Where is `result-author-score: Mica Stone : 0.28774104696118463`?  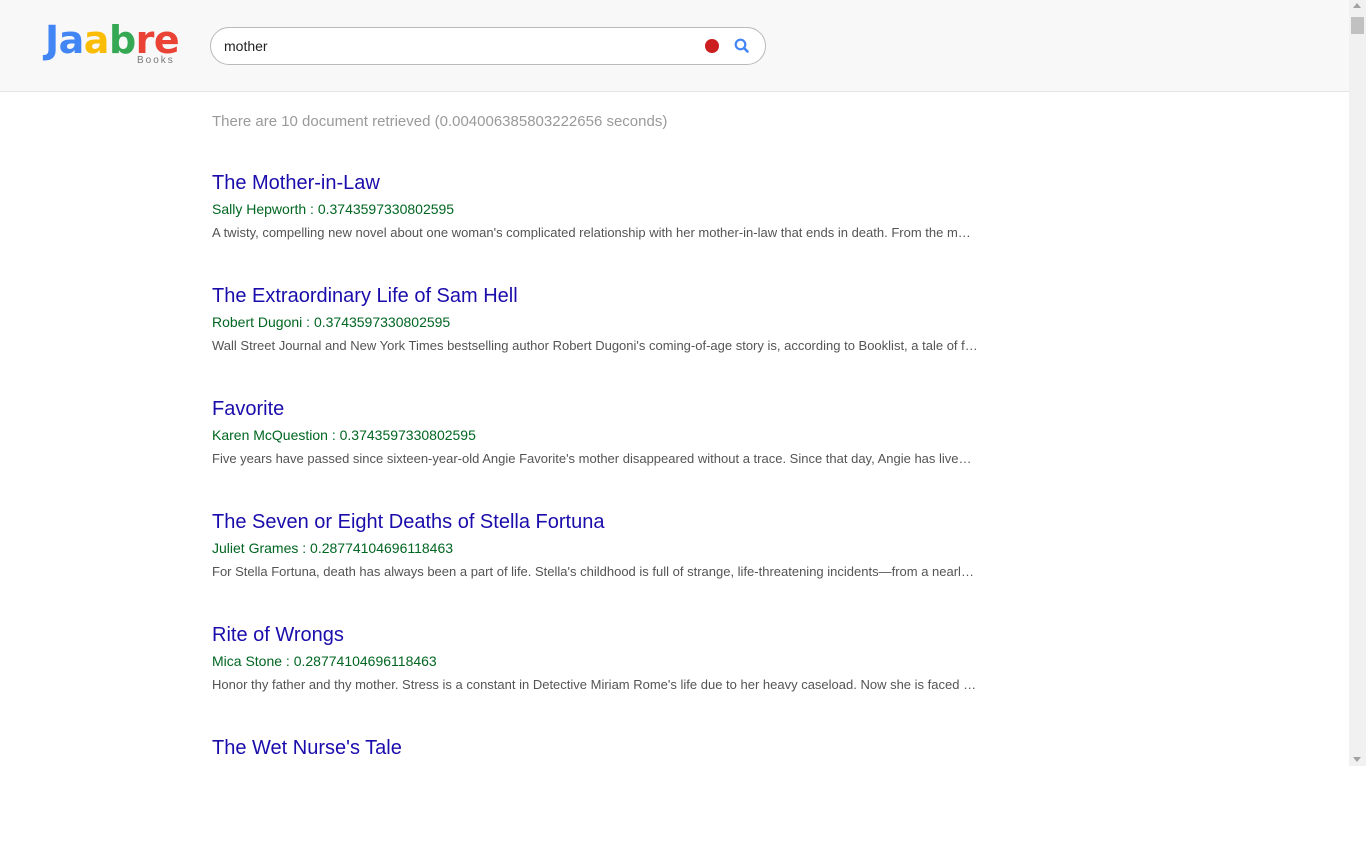 result-author-score: Mica Stone : 0.28774104696118463 is located at coordinates (324, 661).